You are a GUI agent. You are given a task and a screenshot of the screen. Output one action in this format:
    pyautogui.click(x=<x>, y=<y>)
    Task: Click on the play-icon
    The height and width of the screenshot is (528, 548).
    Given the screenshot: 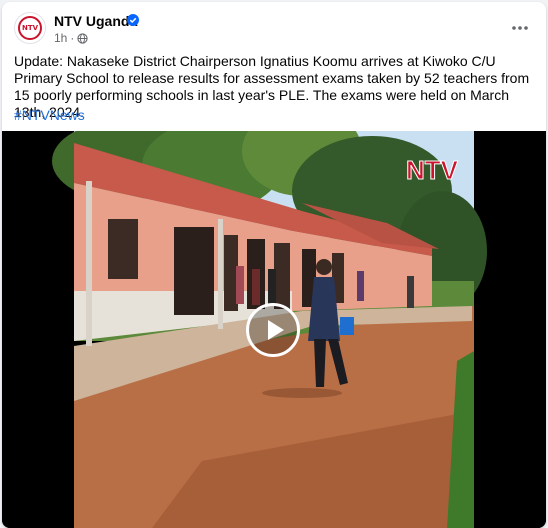 What is the action you would take?
    pyautogui.click(x=276, y=330)
    